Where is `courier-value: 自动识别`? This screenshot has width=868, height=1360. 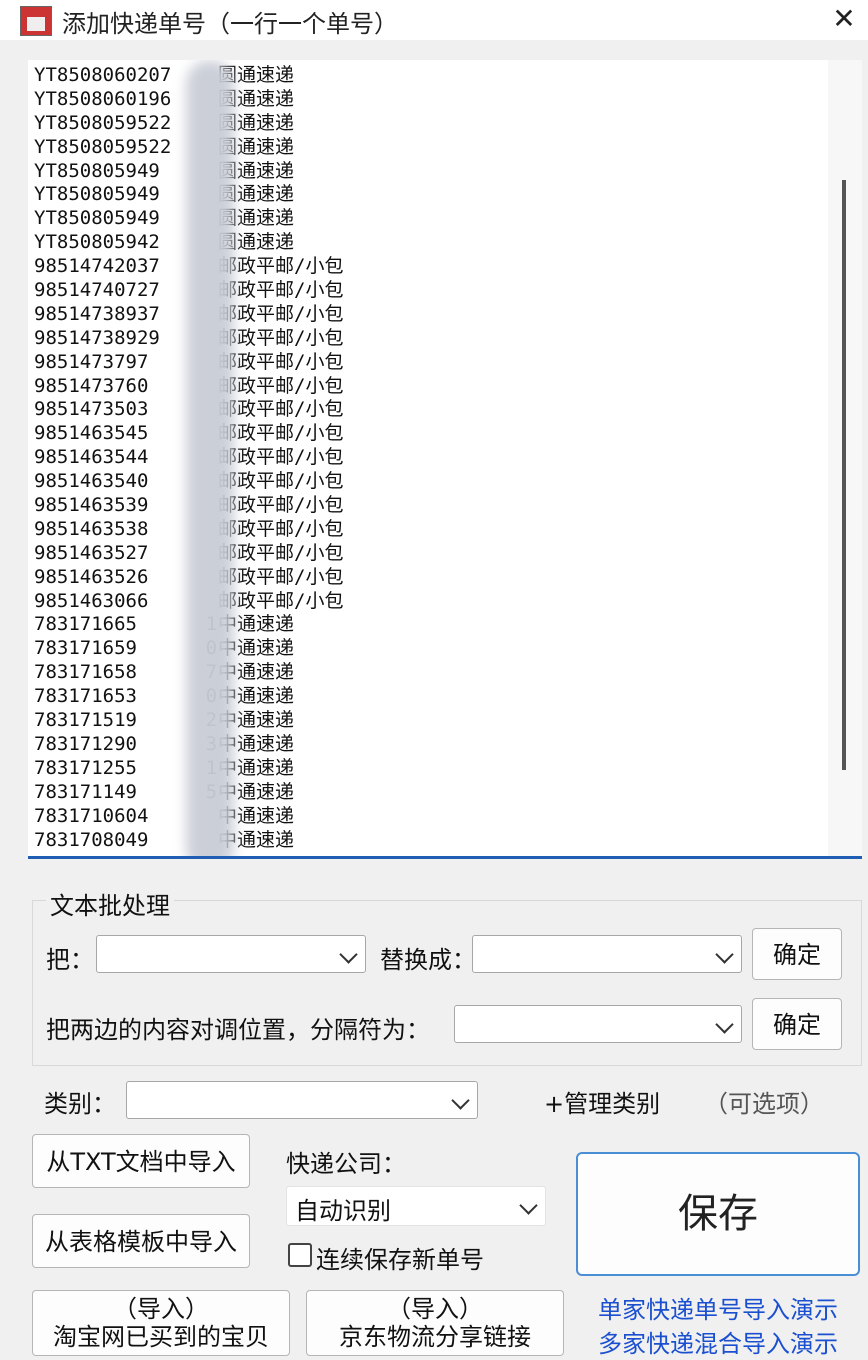 courier-value: 自动识别 is located at coordinates (343, 1211).